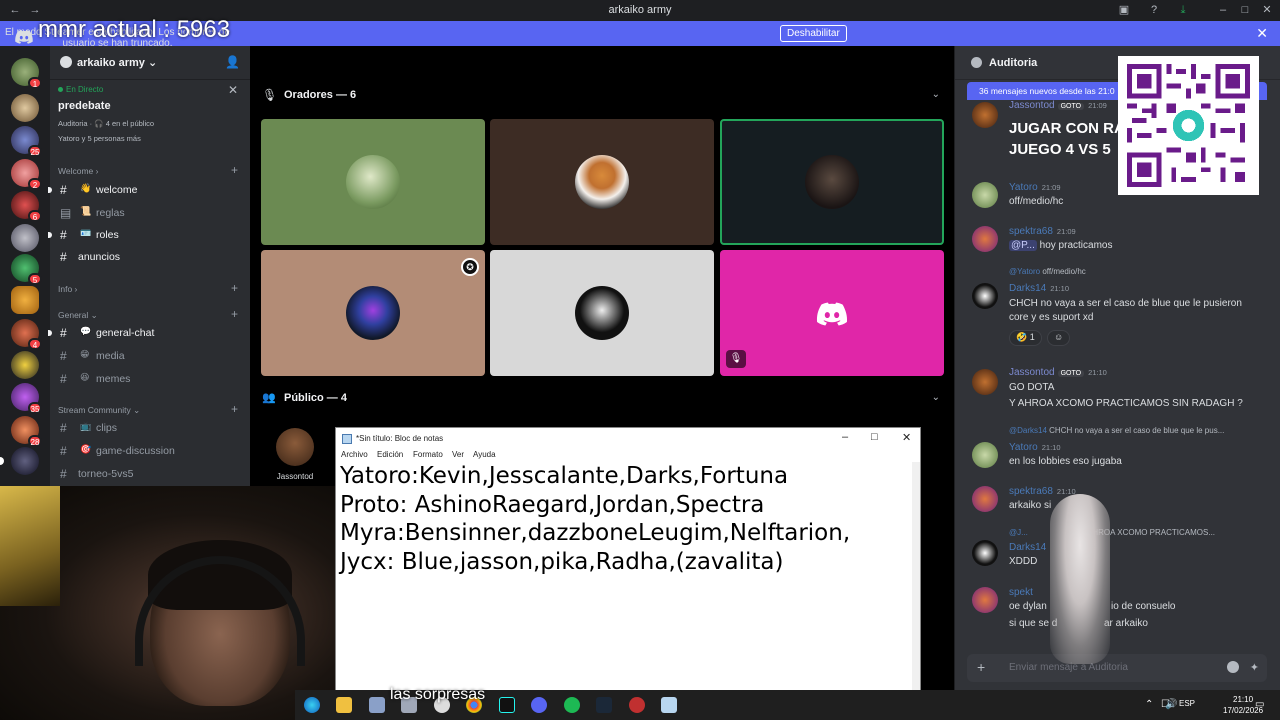 The image size is (1280, 720). What do you see at coordinates (26, 206) in the screenshot?
I see `server-icon: 6` at bounding box center [26, 206].